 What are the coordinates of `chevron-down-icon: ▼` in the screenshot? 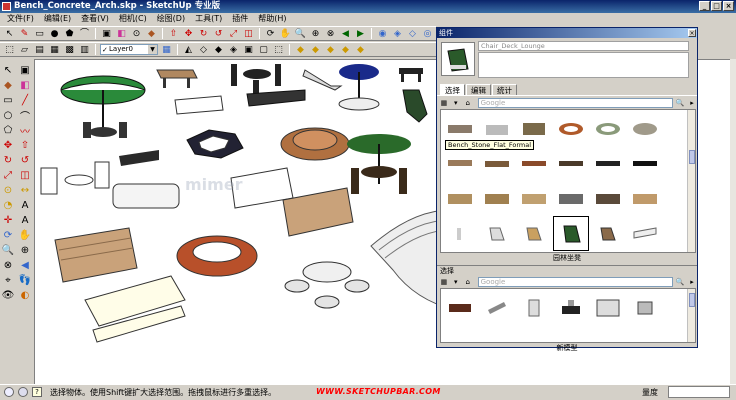 It's located at (152, 49).